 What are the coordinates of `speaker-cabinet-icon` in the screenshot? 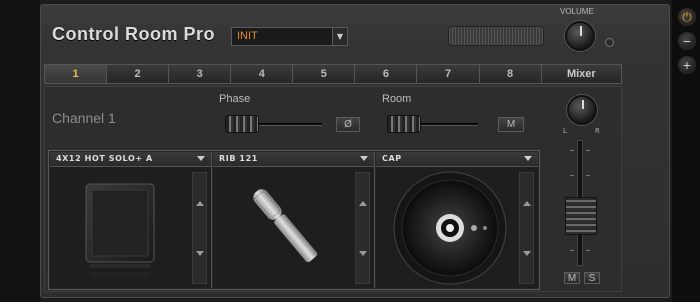 It's located at (120, 230).